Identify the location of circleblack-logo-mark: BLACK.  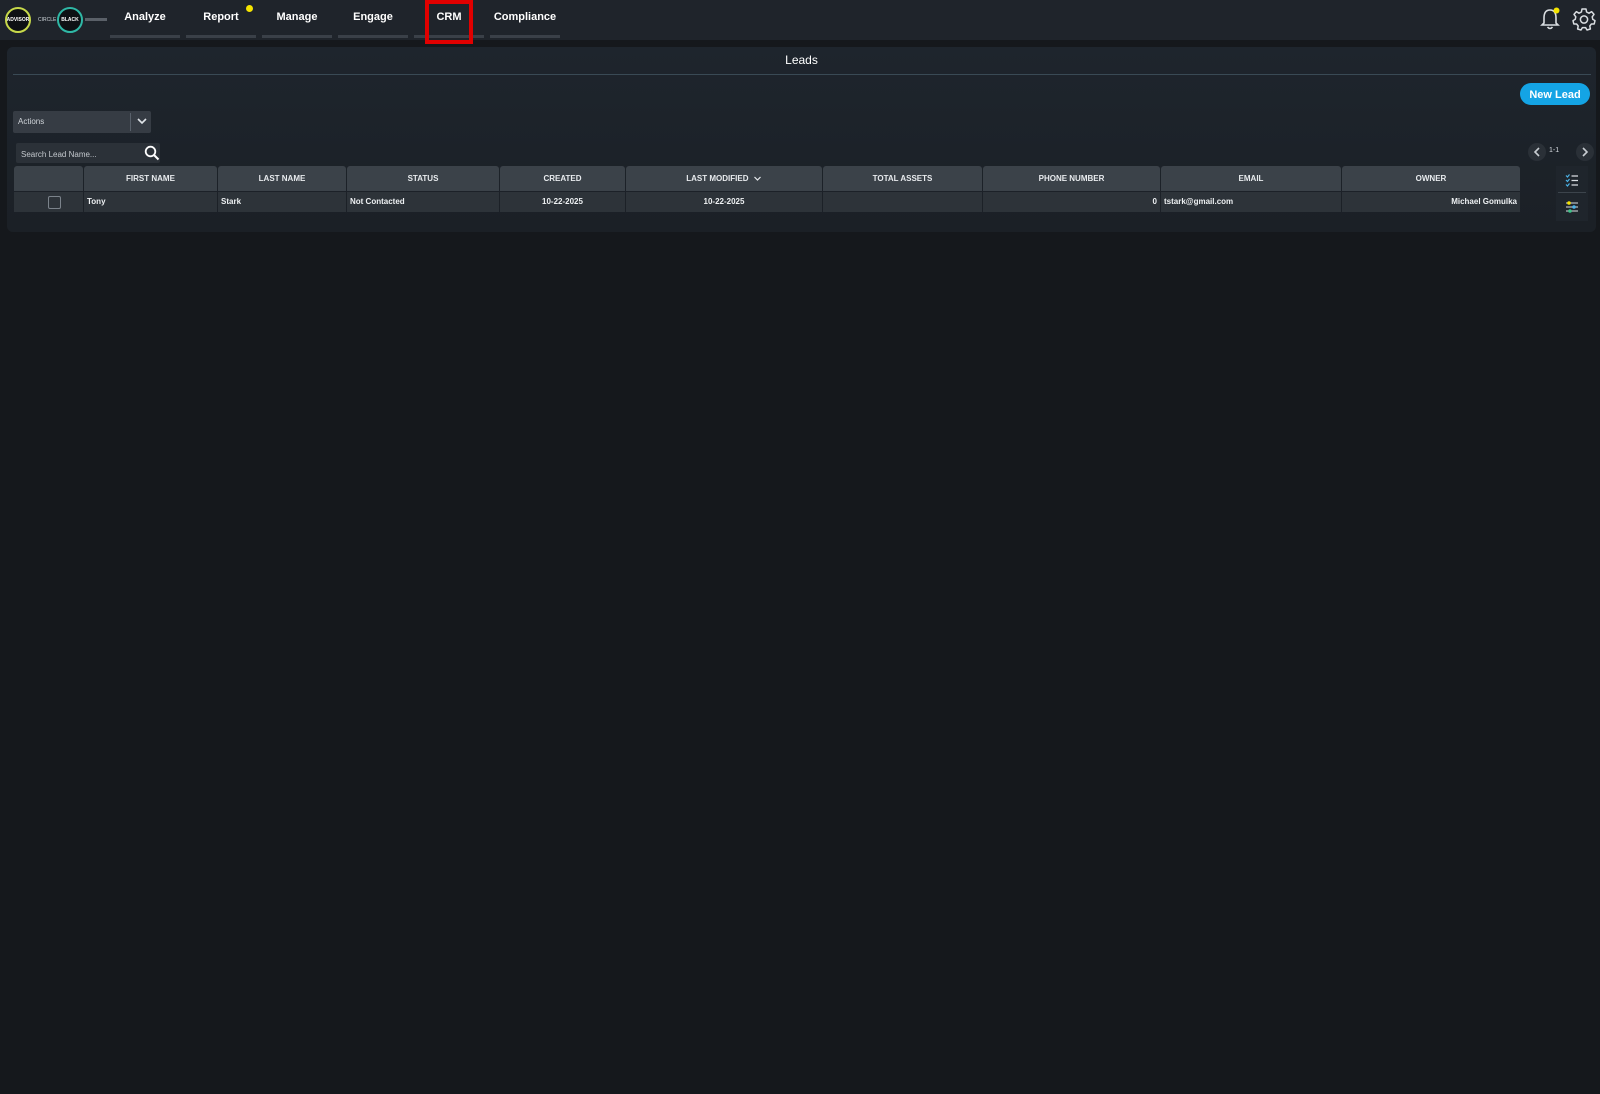
(70, 20).